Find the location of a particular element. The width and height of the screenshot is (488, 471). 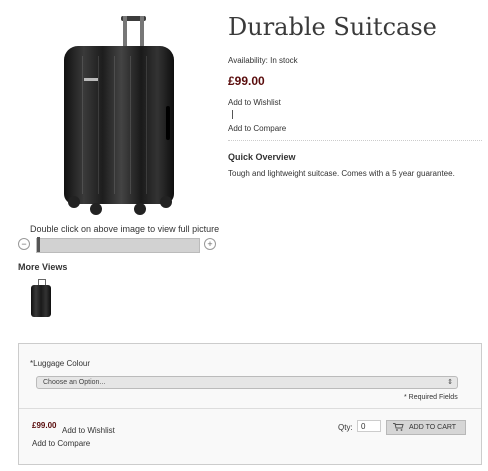

quick-overview-title: Quick Overview is located at coordinates (262, 157).